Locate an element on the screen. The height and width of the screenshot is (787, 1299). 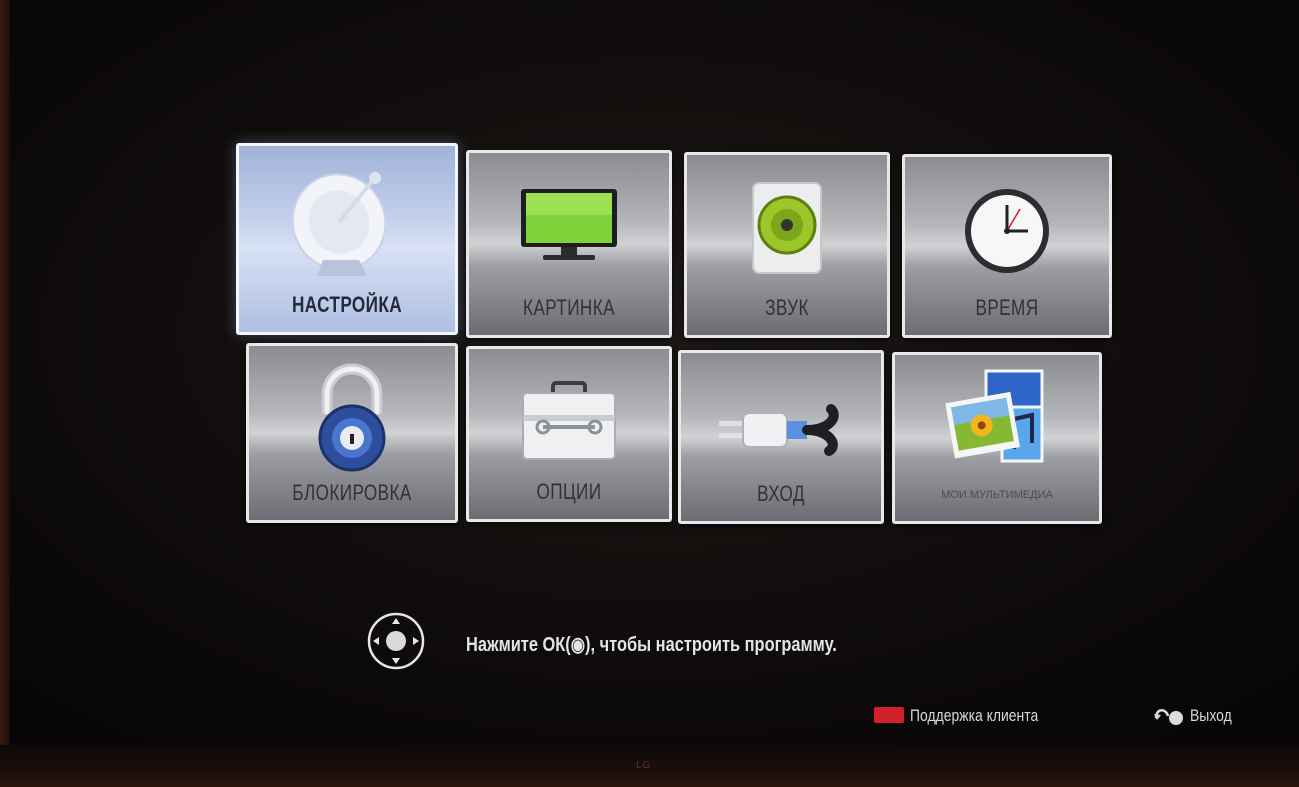
tile-label: НАСТРОЙКА is located at coordinates (347, 304).